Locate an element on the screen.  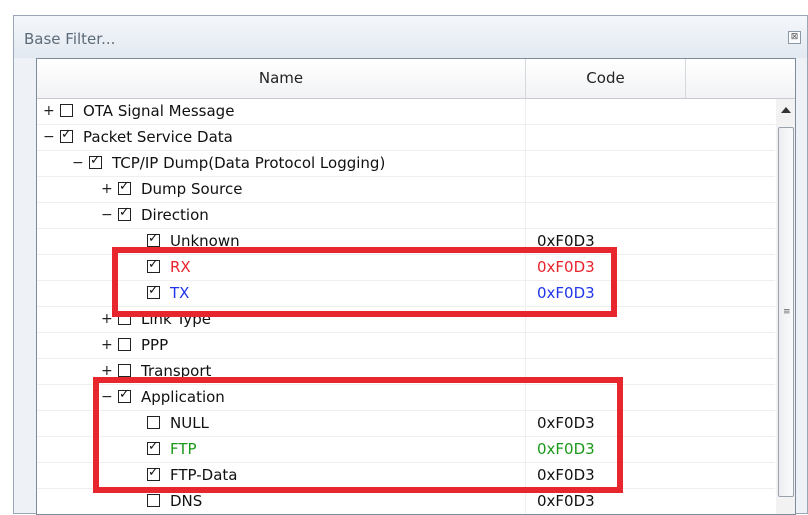
grip-icon: ≡ is located at coordinates (787, 312).